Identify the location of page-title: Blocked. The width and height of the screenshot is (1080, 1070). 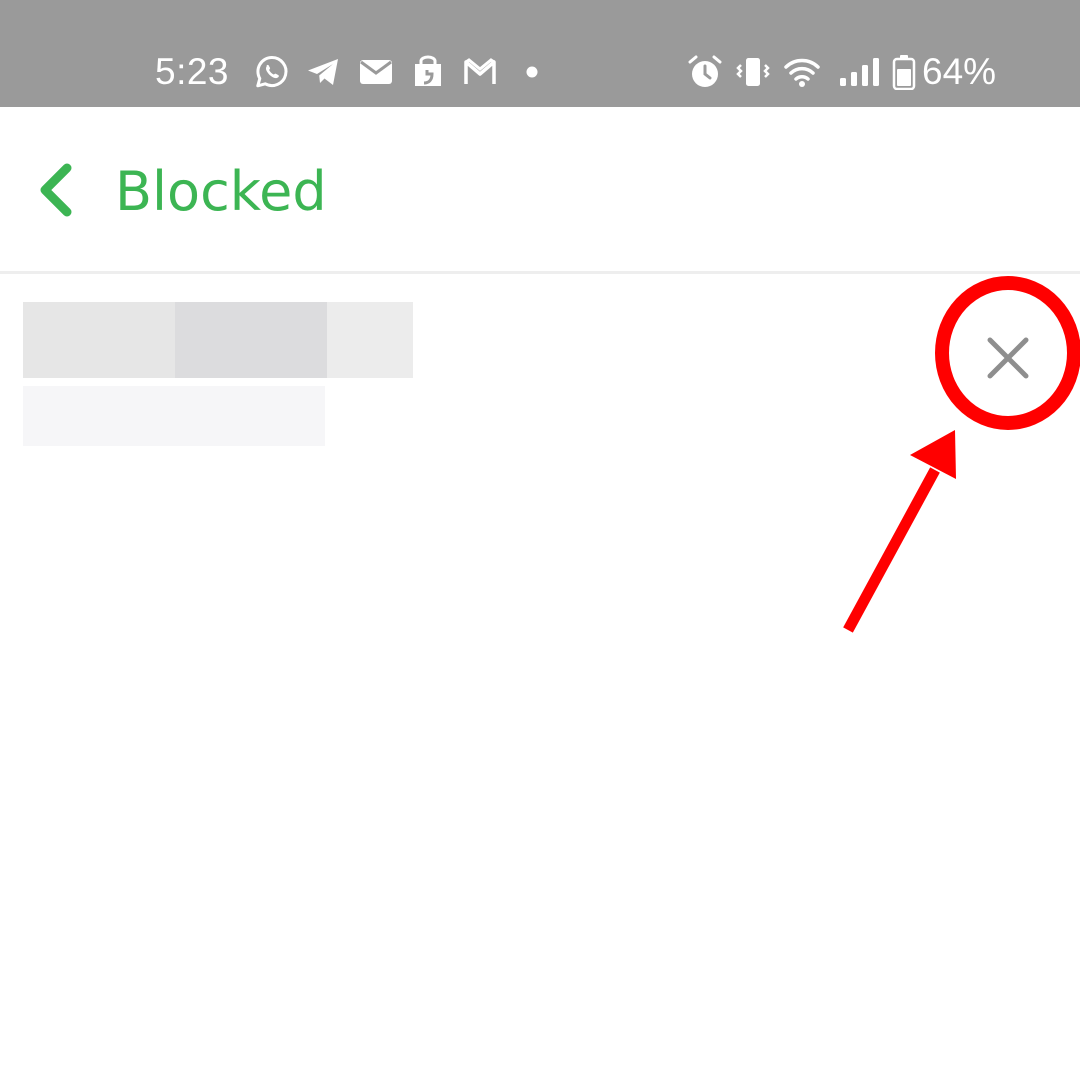
(221, 191).